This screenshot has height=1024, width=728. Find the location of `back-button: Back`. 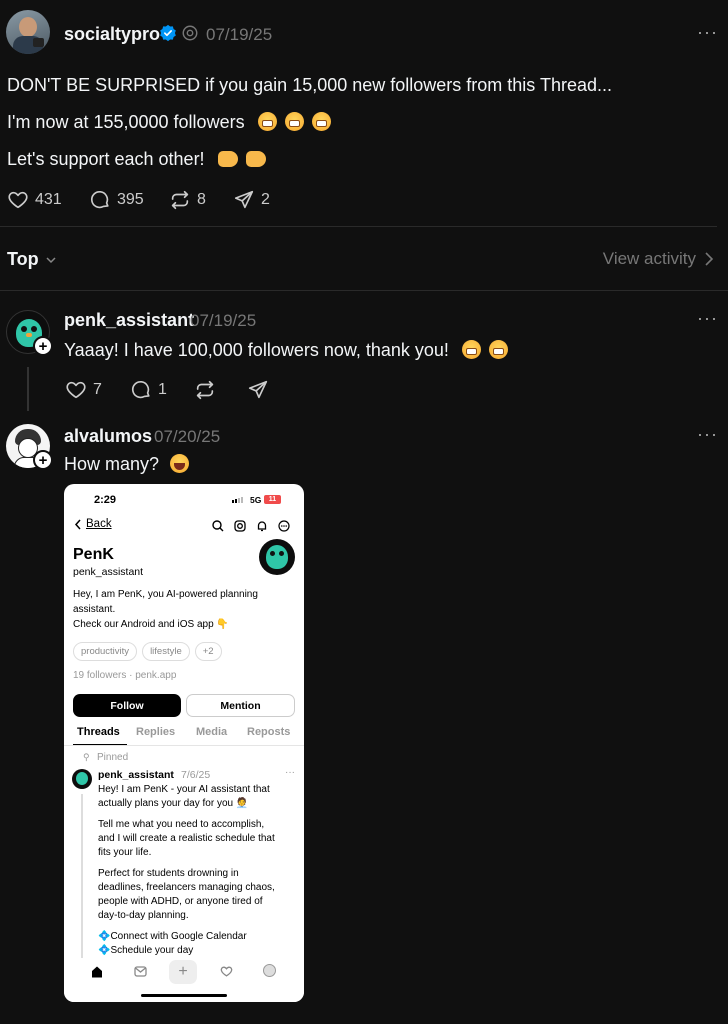

back-button: Back is located at coordinates (93, 524).